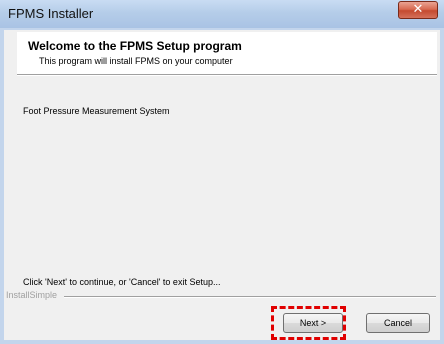 The height and width of the screenshot is (344, 444). What do you see at coordinates (250, 297) in the screenshot?
I see `footer-divider` at bounding box center [250, 297].